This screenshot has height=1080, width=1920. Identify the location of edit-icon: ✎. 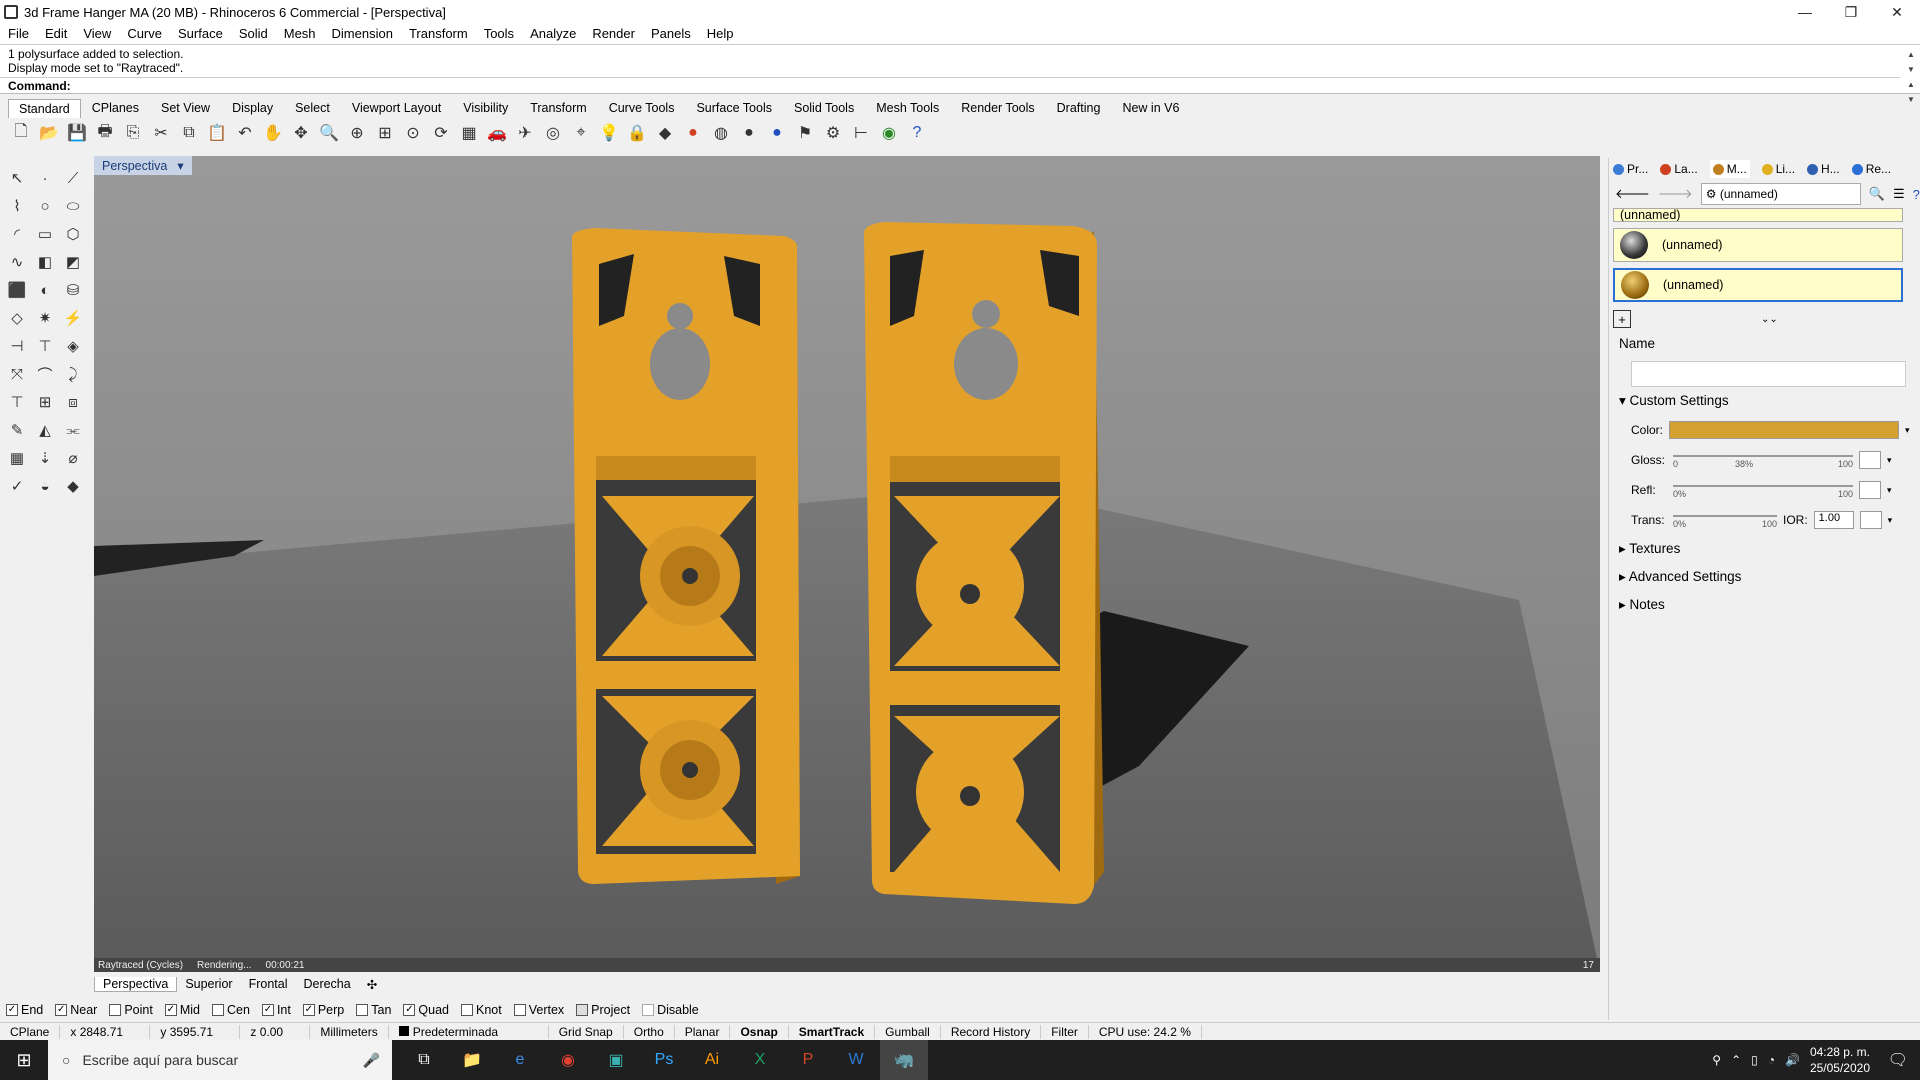
(17, 430).